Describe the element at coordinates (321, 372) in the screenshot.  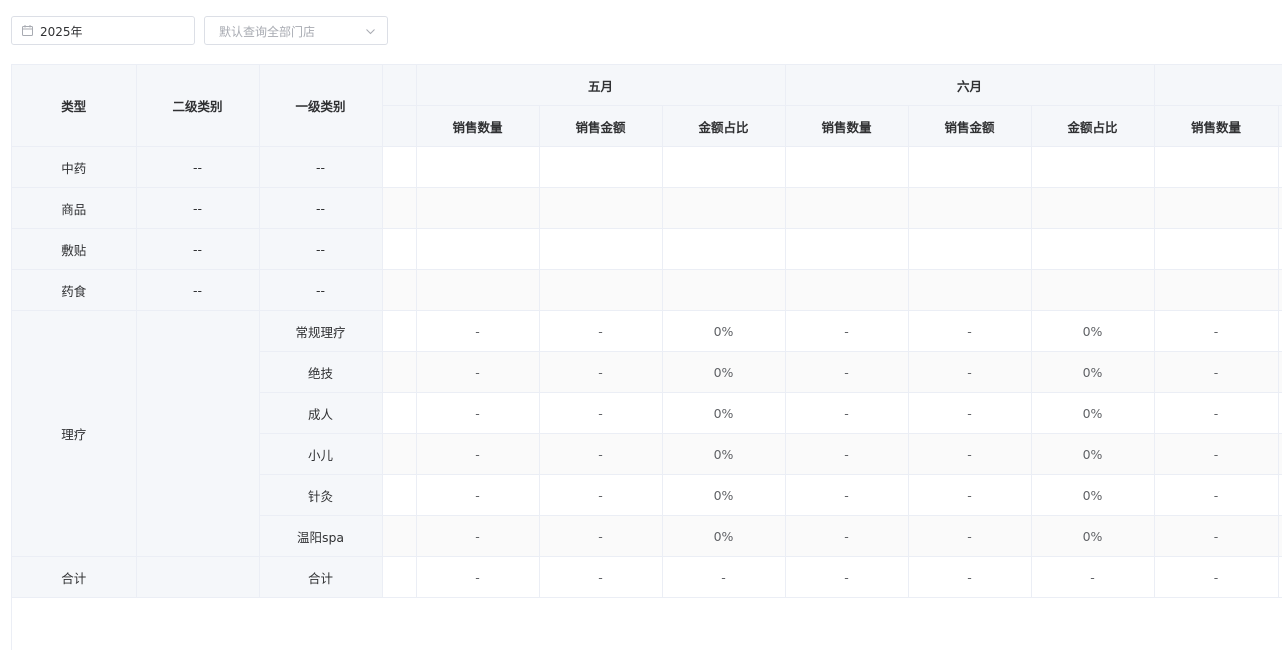
I see `cell-first-category: 绝技` at that location.